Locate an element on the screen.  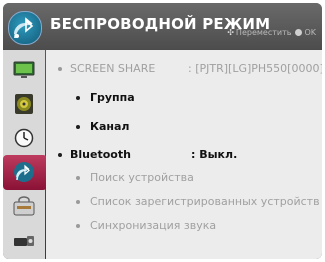
bluetooth-wireless-icon is located at coordinates (25, 28).